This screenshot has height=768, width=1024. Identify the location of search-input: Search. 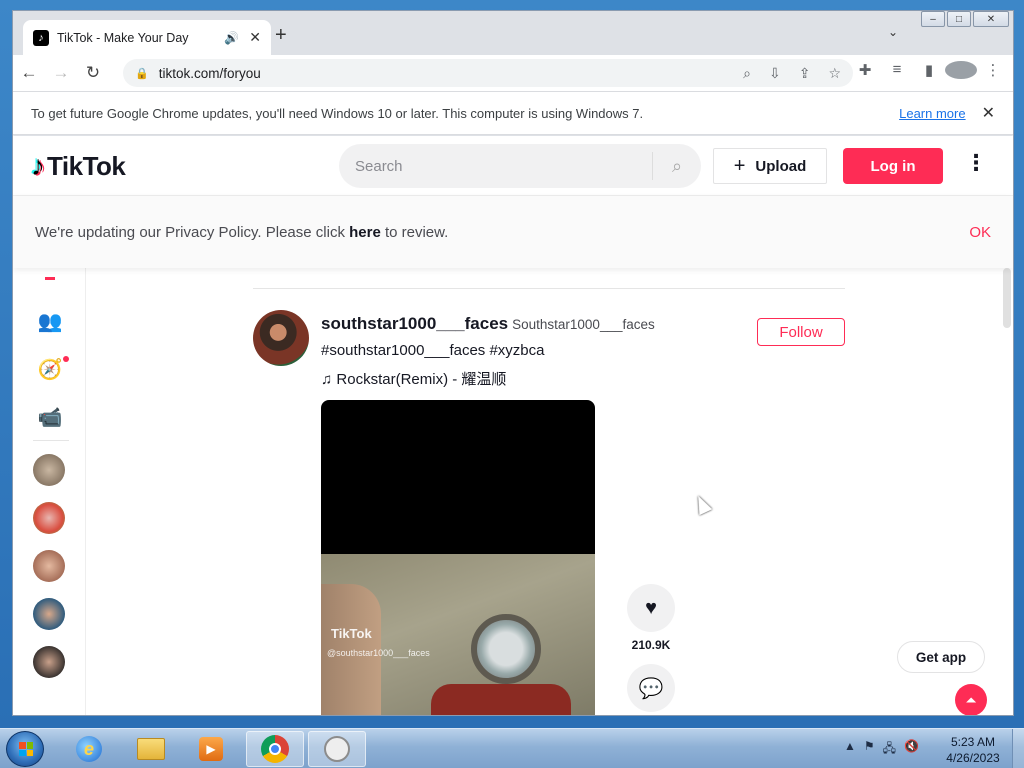
(503, 166).